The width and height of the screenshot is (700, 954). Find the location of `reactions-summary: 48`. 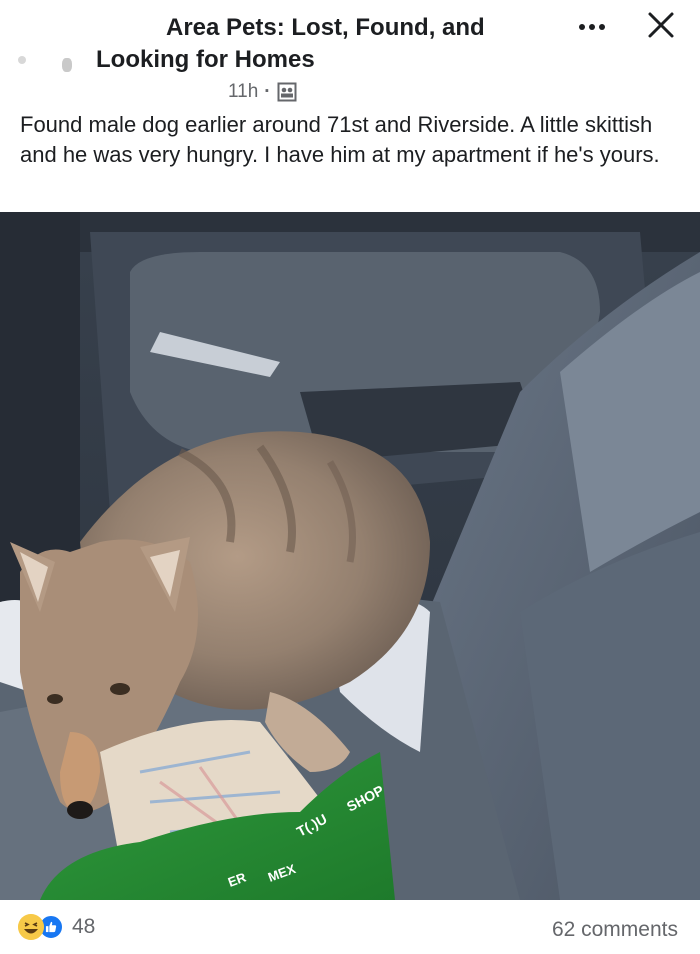

reactions-summary: 48 is located at coordinates (56, 927).